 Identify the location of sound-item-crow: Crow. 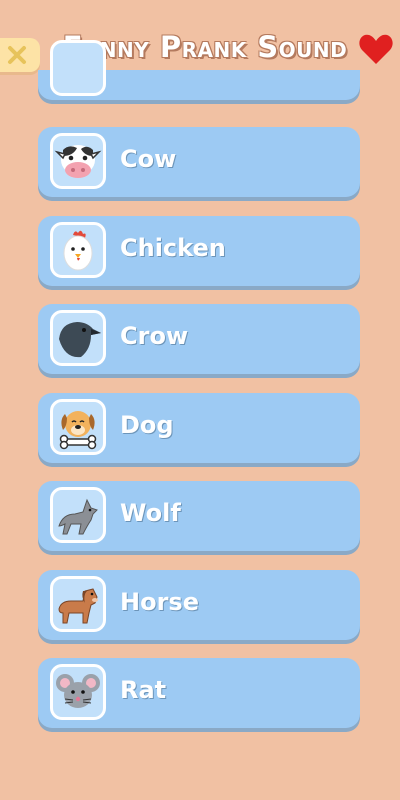
(199, 339).